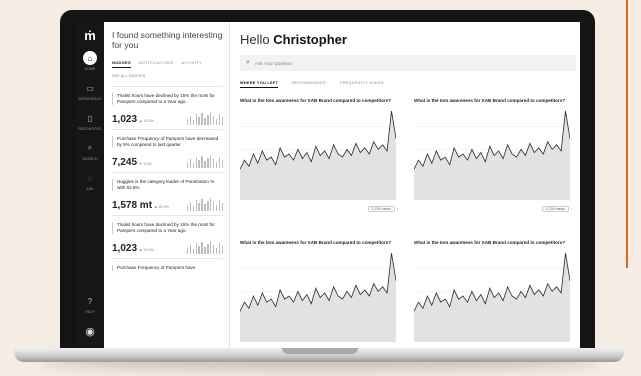  I want to click on sidebar-item-home: ⌂ HOME, so click(90, 61).